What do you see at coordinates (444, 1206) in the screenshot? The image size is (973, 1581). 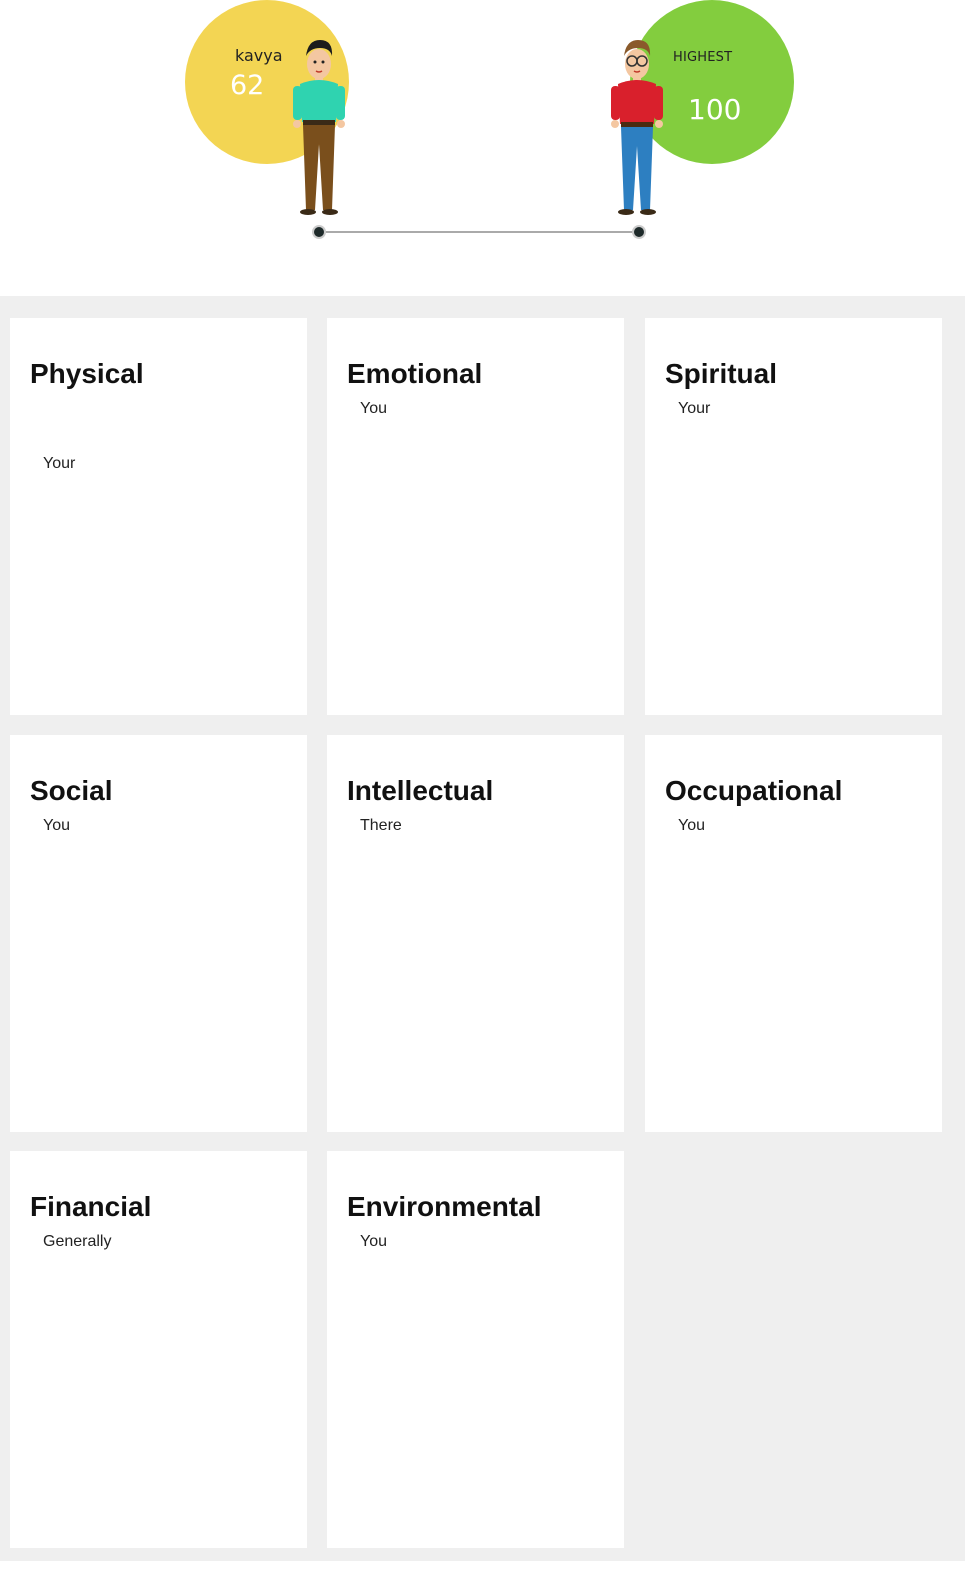 I see `dimension-title: Environmental` at bounding box center [444, 1206].